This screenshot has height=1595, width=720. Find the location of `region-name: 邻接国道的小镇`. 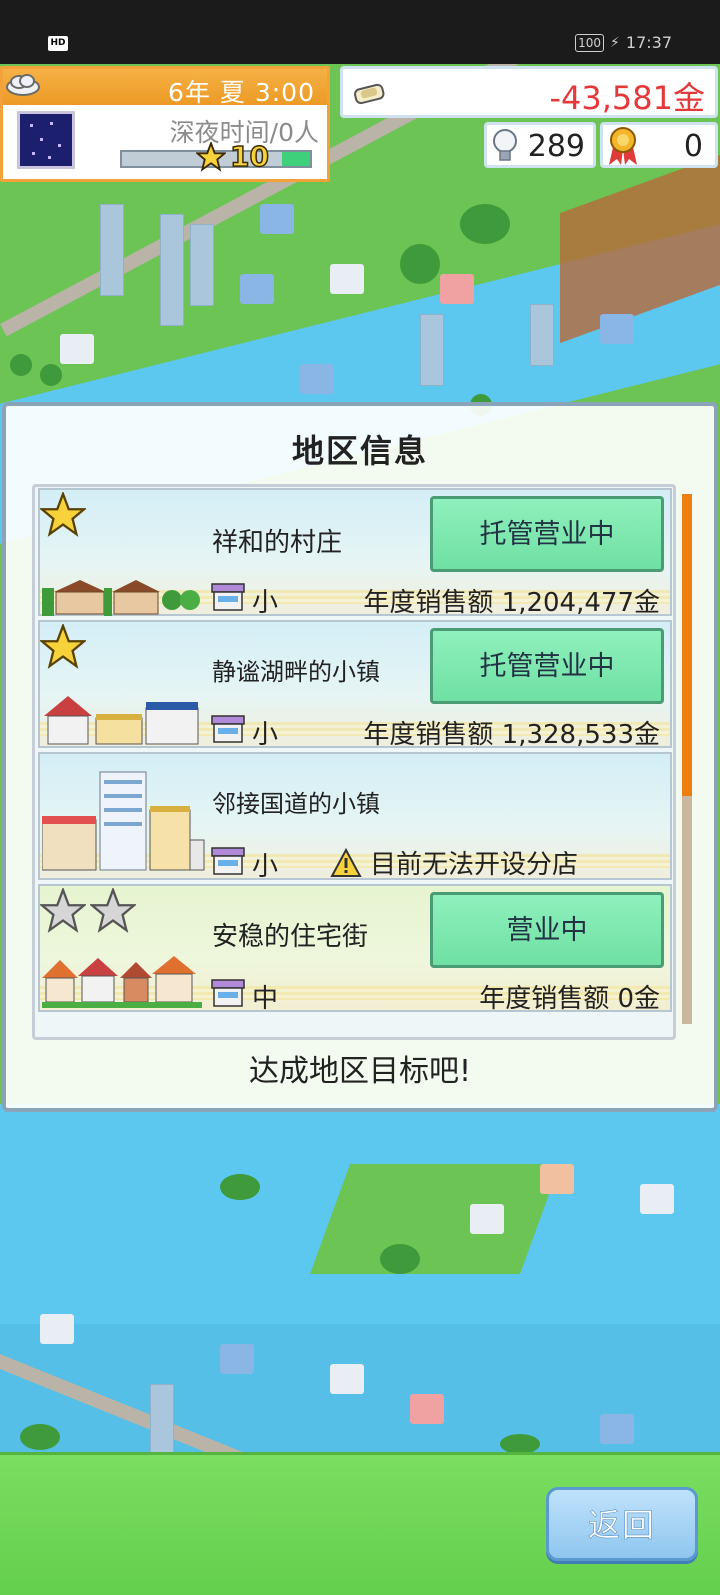

region-name: 邻接国道的小镇 is located at coordinates (296, 804).